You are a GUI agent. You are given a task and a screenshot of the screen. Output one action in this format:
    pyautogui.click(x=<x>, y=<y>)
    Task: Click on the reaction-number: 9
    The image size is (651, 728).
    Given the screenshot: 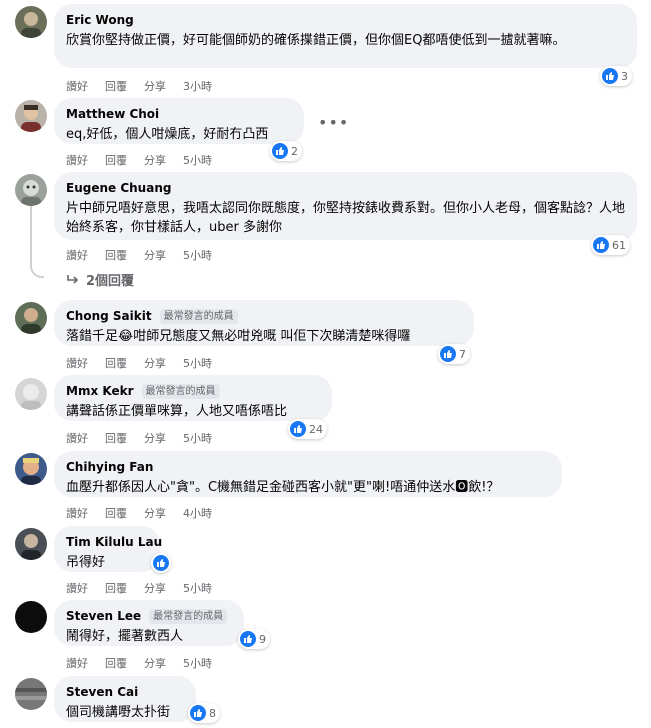 What is the action you would take?
    pyautogui.click(x=262, y=639)
    